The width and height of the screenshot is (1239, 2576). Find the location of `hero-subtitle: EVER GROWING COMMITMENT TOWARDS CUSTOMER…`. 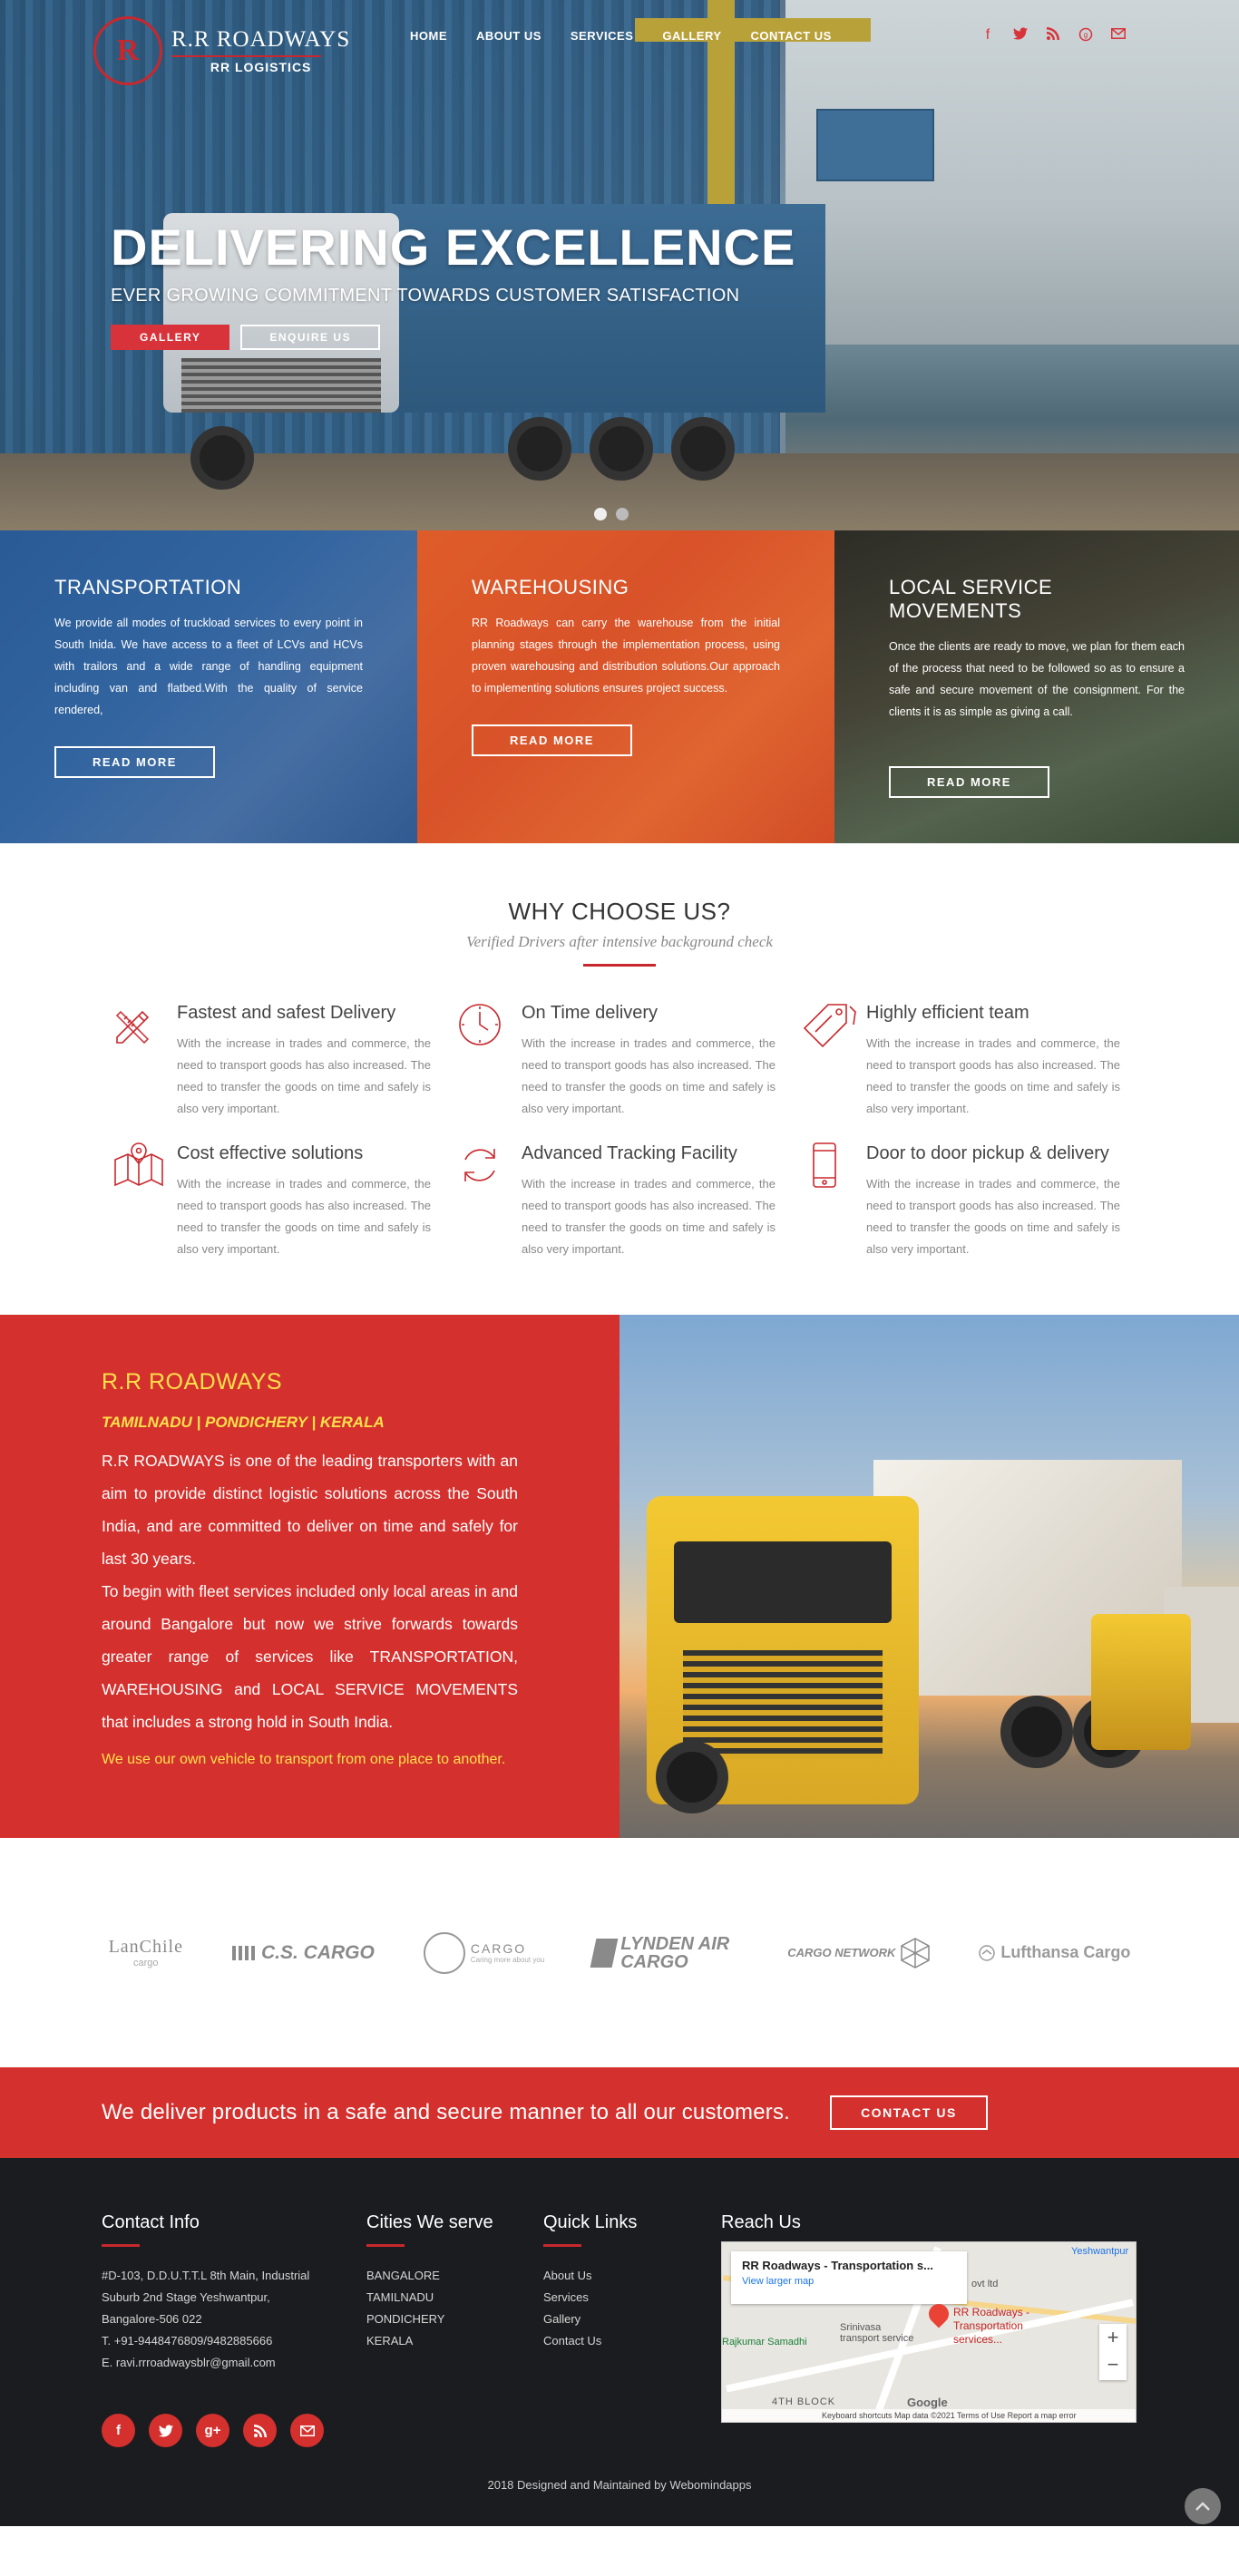

hero-subtitle: EVER GROWING COMMITMENT TOWARDS CUSTOMER… is located at coordinates (425, 296).